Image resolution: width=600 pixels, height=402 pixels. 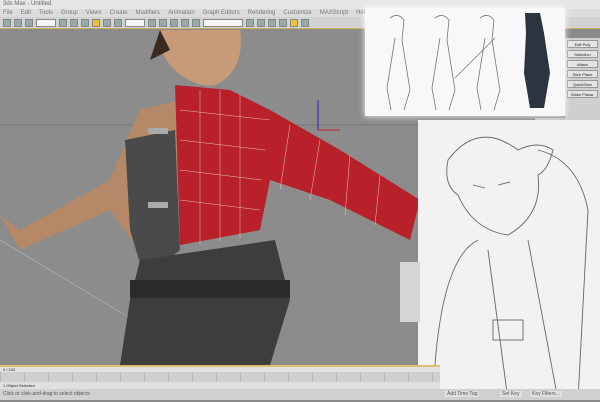 What do you see at coordinates (582, 74) in the screenshot?
I see `slice-plane-button: Slice Plane` at bounding box center [582, 74].